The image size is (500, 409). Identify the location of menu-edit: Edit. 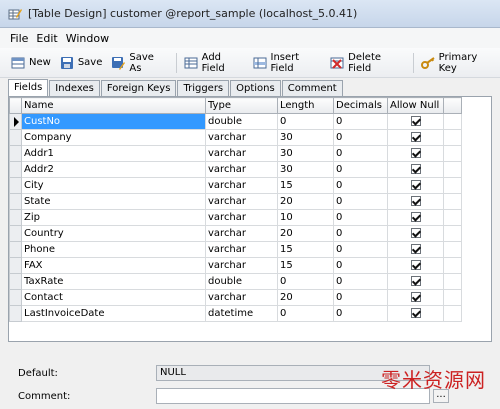
(46, 38).